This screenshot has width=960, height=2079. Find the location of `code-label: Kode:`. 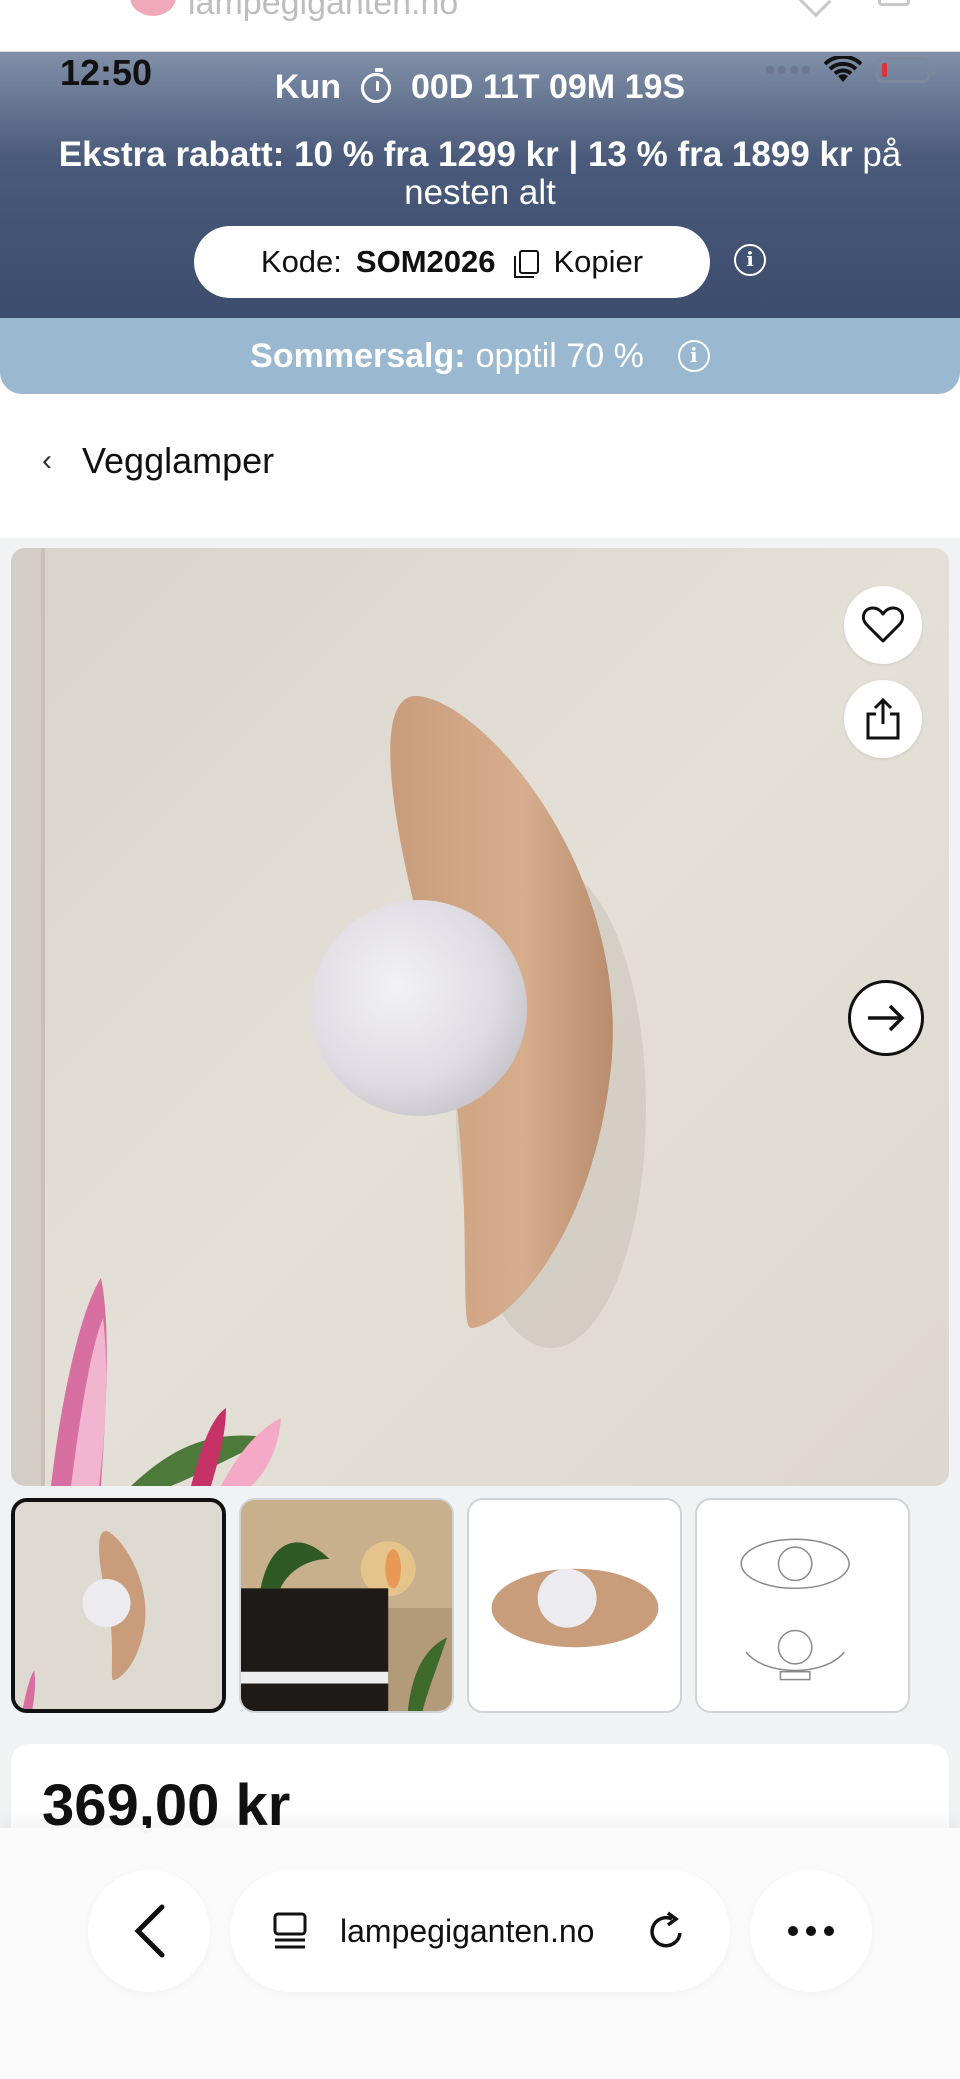

code-label: Kode: is located at coordinates (301, 261).